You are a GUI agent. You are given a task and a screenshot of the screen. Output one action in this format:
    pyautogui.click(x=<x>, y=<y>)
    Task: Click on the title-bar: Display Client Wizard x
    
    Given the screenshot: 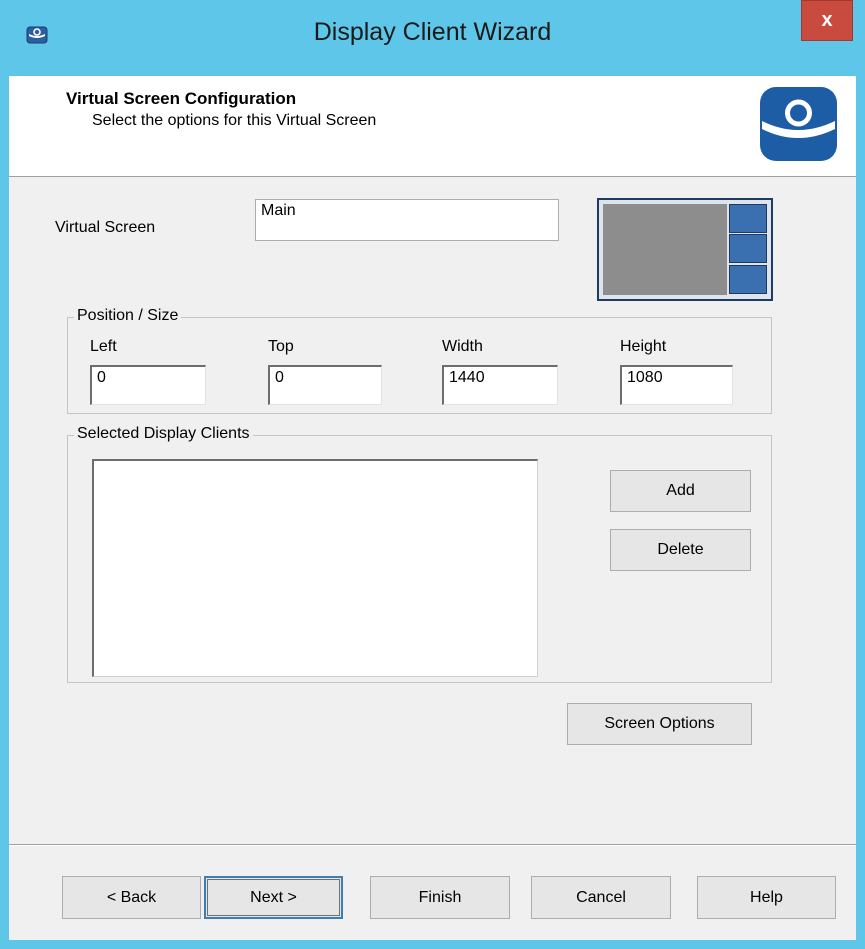 What is the action you would take?
    pyautogui.click(x=432, y=38)
    